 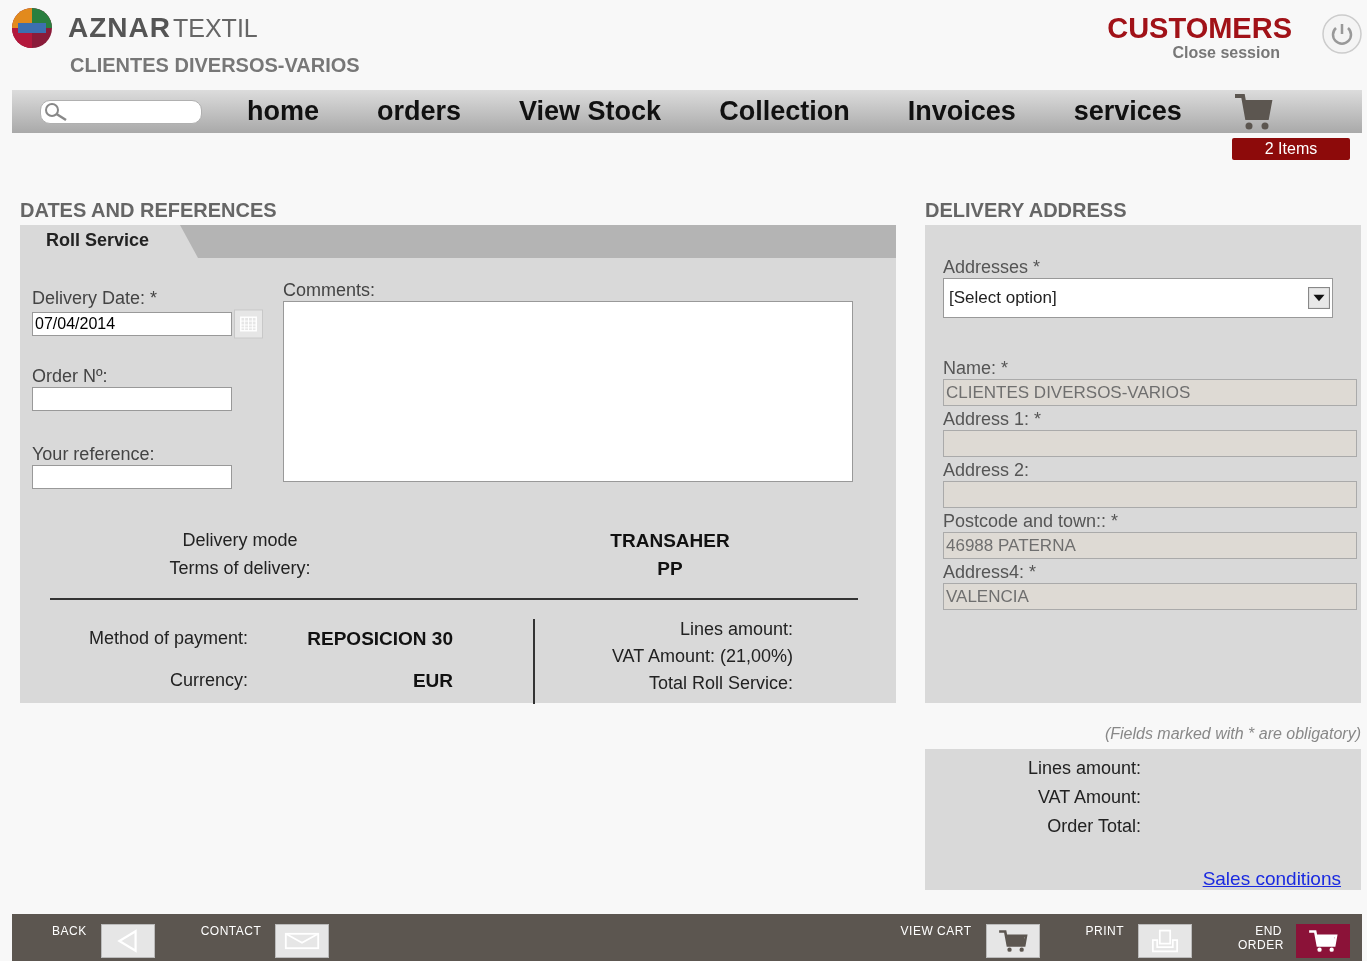 What do you see at coordinates (94, 454) in the screenshot?
I see `field-label: Your reference:` at bounding box center [94, 454].